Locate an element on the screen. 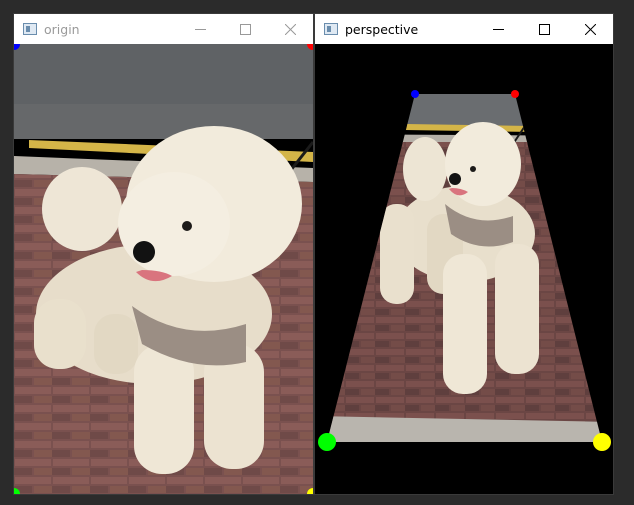 This screenshot has width=634, height=505. marker-top-right is located at coordinates (515, 94).